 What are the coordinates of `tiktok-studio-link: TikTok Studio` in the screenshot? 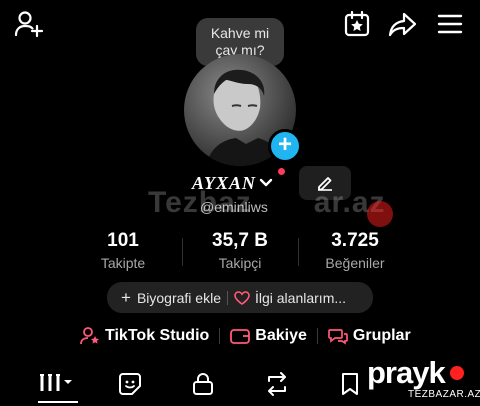 It's located at (144, 336).